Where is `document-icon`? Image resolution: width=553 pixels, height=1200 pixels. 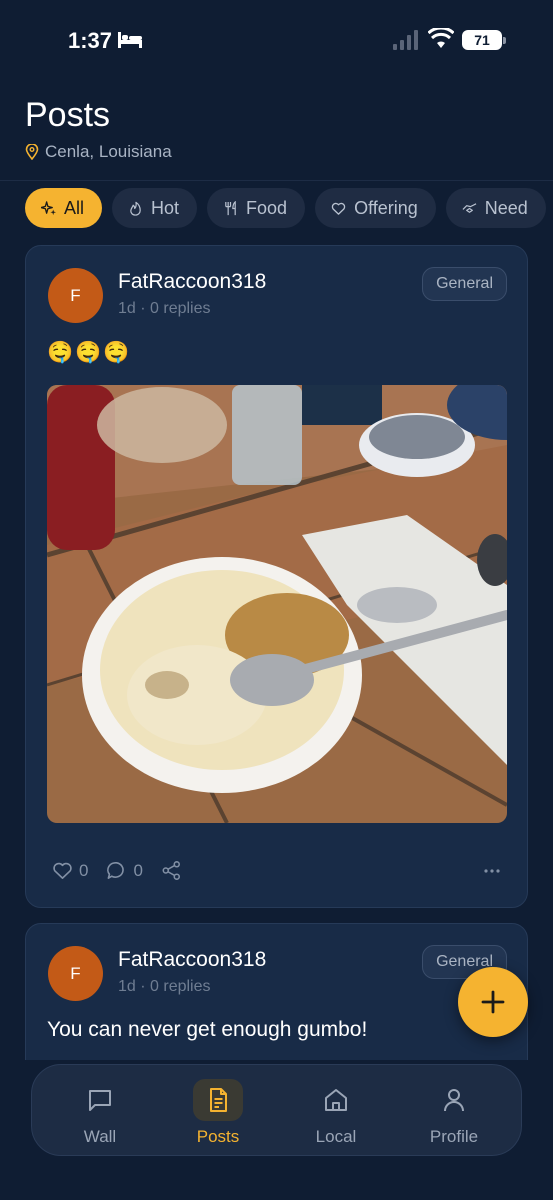
document-icon is located at coordinates (218, 1100).